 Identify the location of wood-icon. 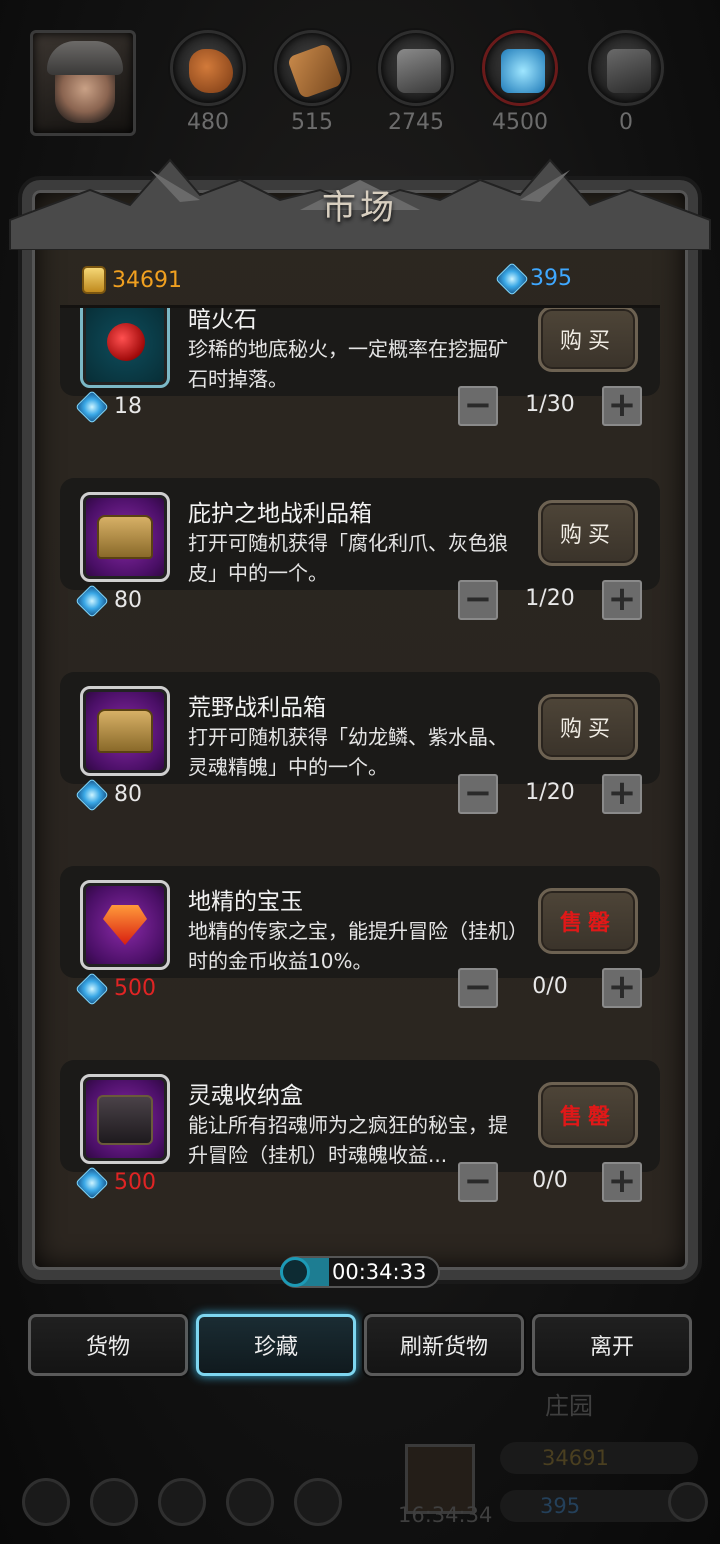
(315, 71).